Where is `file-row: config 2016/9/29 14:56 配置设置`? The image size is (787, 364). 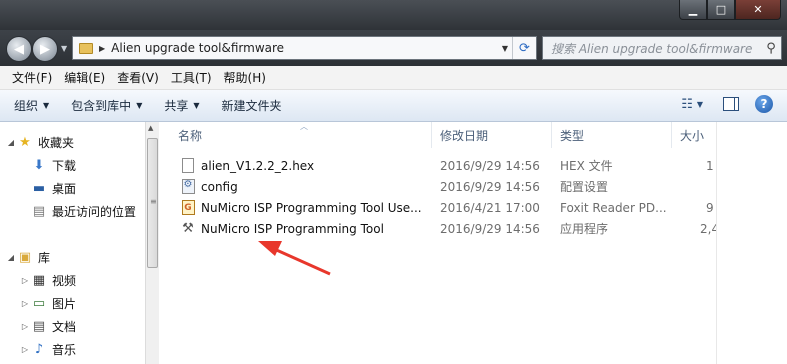
file-row: config 2016/9/29 14:56 配置设置 is located at coordinates (473, 186).